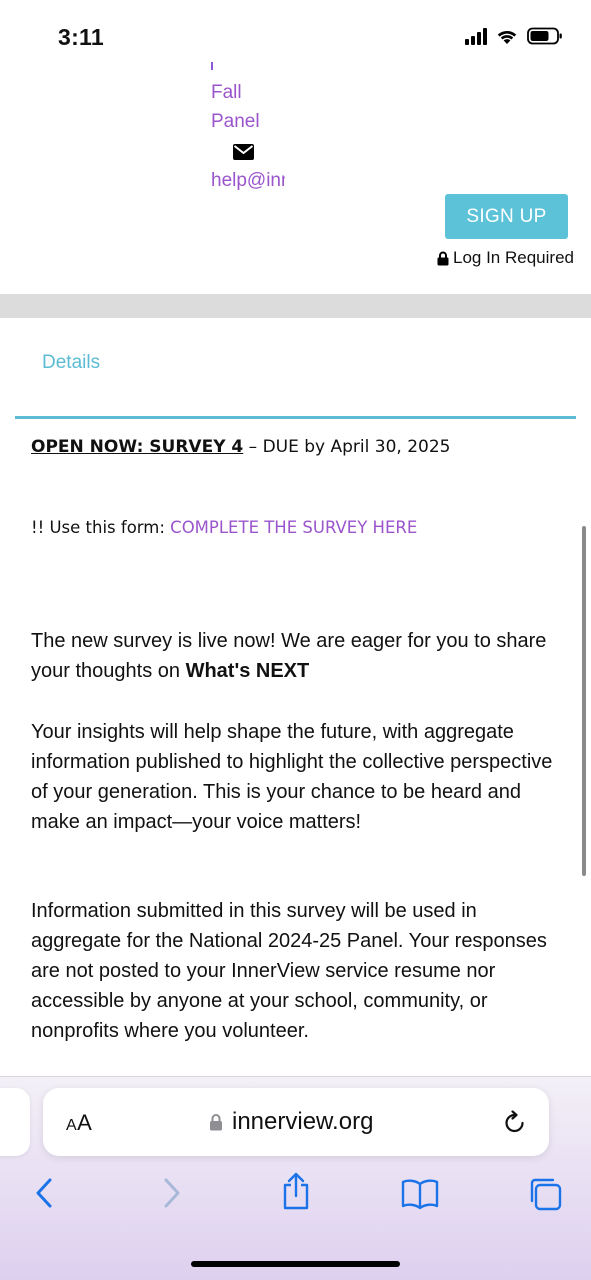 This screenshot has height=1280, width=591. What do you see at coordinates (71, 363) in the screenshot?
I see `tab-details: Details` at bounding box center [71, 363].